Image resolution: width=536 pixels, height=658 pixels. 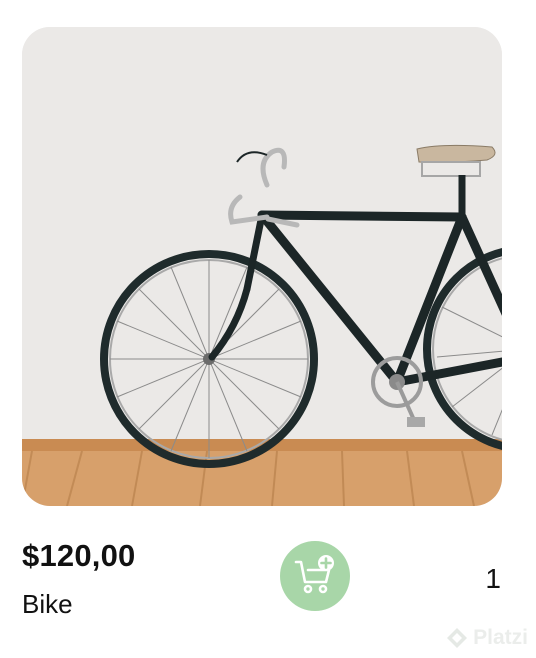 I want to click on add-to-cart-button, so click(x=315, y=576).